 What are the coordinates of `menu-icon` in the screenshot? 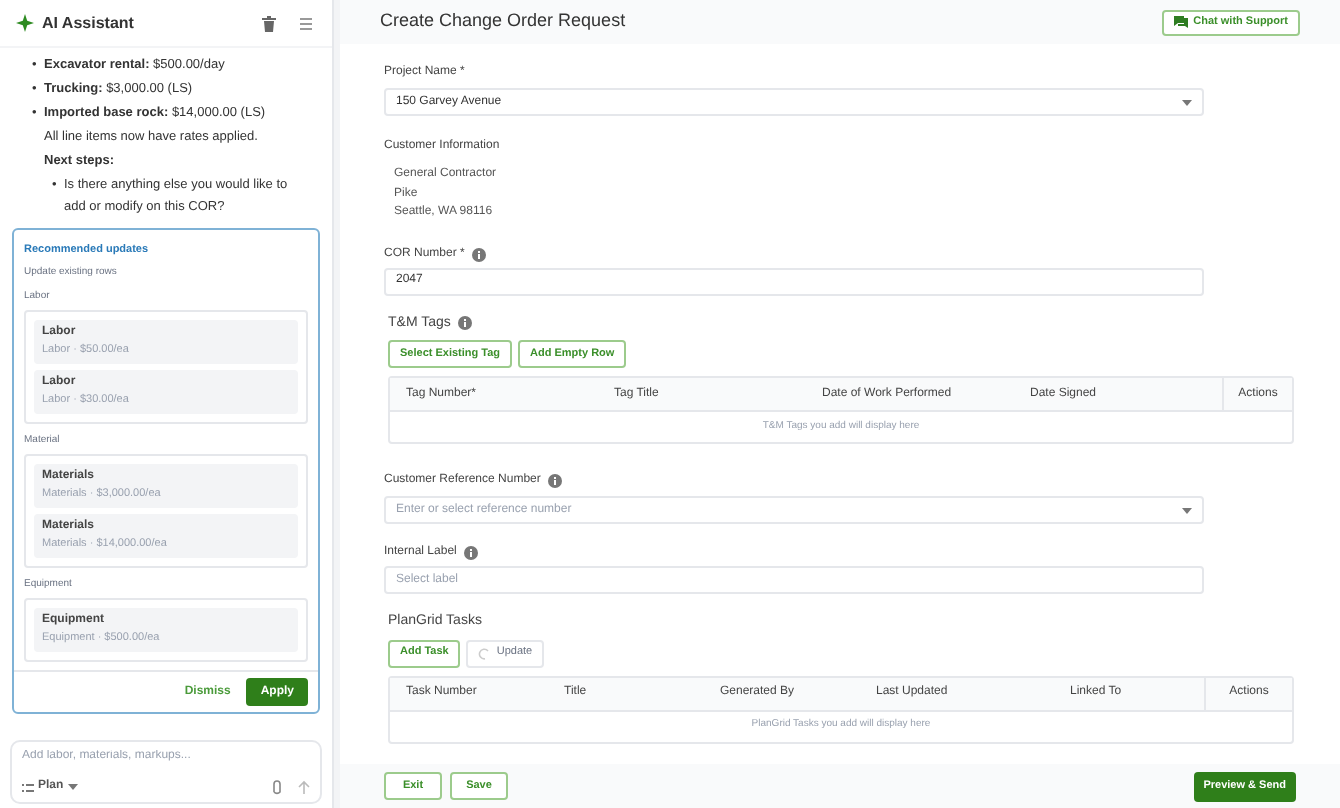 It's located at (308, 23).